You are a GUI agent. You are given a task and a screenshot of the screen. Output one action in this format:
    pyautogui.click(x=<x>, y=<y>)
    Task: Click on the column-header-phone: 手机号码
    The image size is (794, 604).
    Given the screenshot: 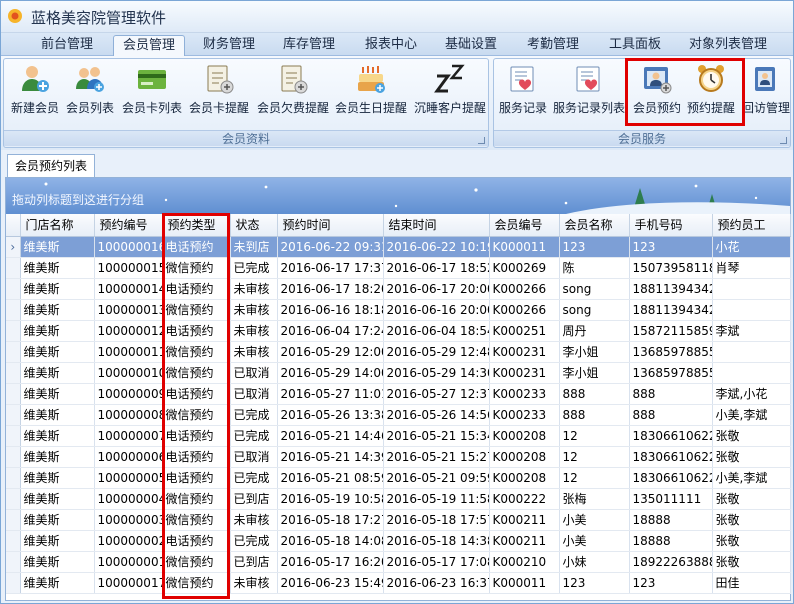 What is the action you would take?
    pyautogui.click(x=671, y=225)
    